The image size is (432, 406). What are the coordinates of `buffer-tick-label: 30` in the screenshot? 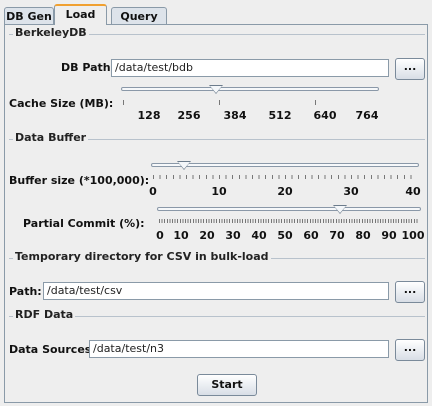 It's located at (351, 191).